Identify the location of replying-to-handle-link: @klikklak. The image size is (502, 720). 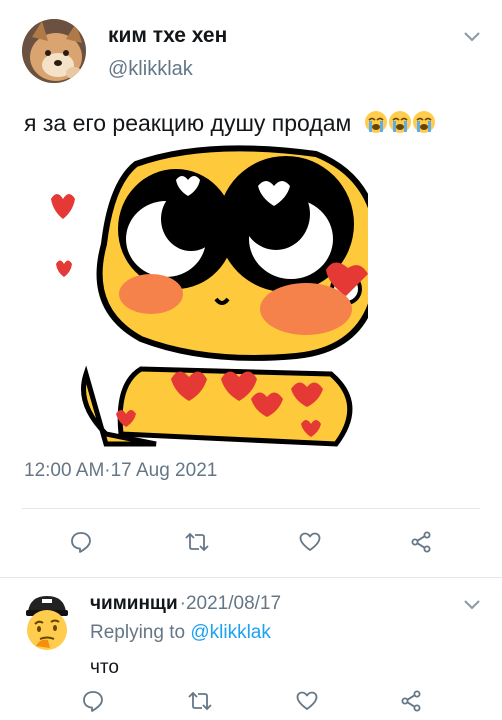
(230, 632).